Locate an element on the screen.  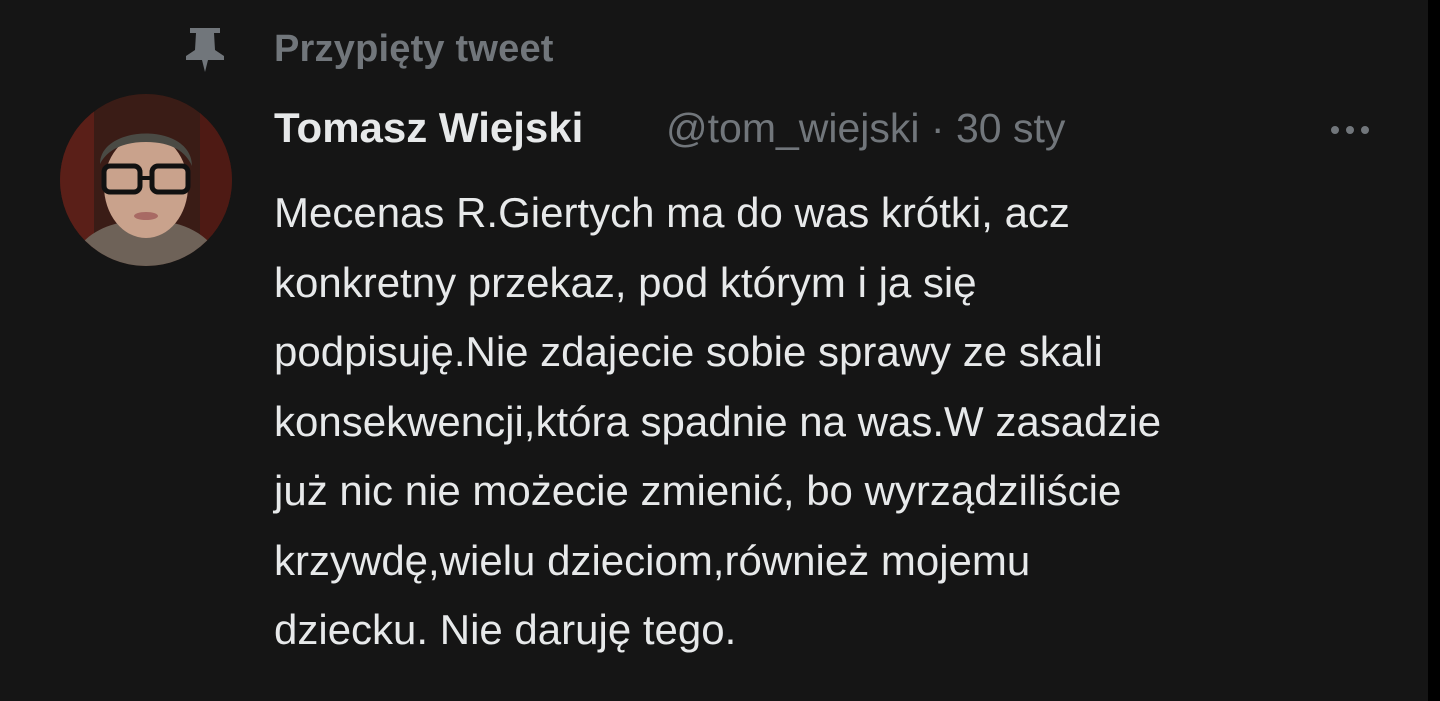
tweet-text-line: Mecenas R.Giertych ma do was krótki, acz is located at coordinates (672, 212).